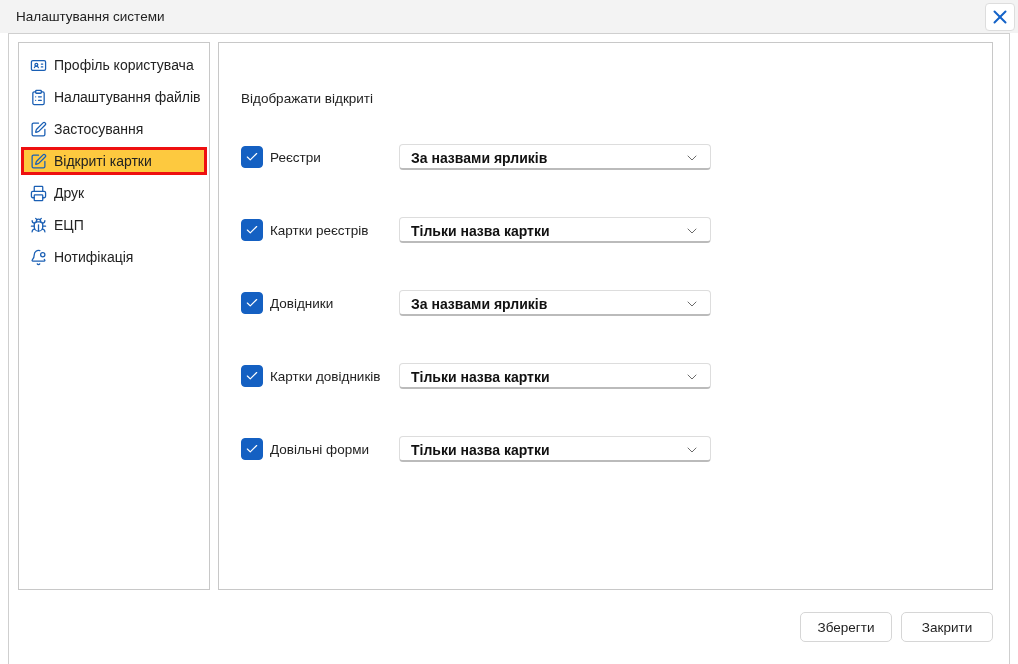  Describe the element at coordinates (846, 627) in the screenshot. I see `dialog-button: Зберегти` at that location.